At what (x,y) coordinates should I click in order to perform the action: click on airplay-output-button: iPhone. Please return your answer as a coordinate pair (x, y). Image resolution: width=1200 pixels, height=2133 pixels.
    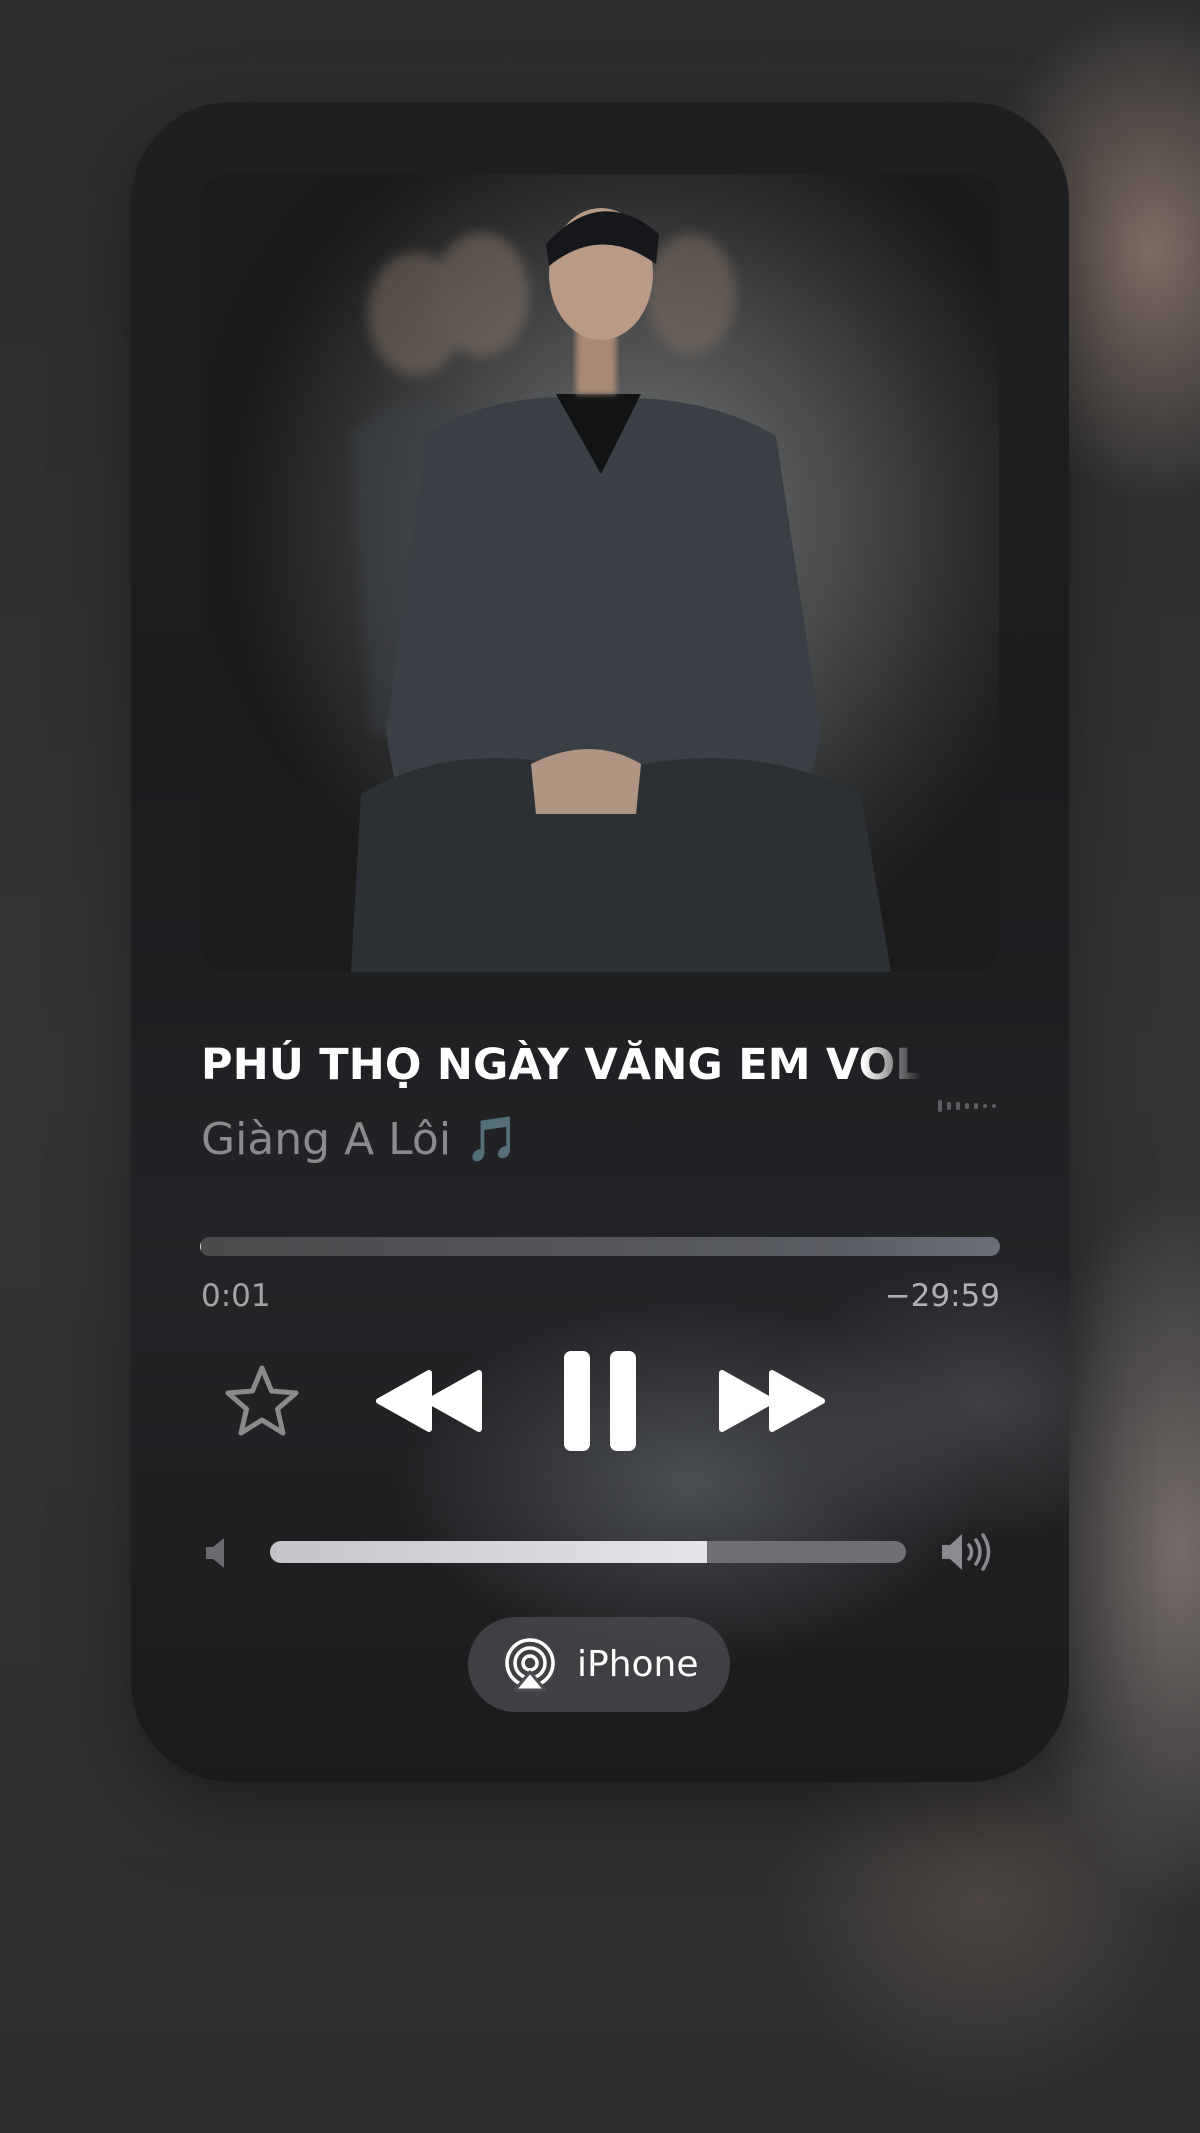
    Looking at the image, I should click on (599, 1664).